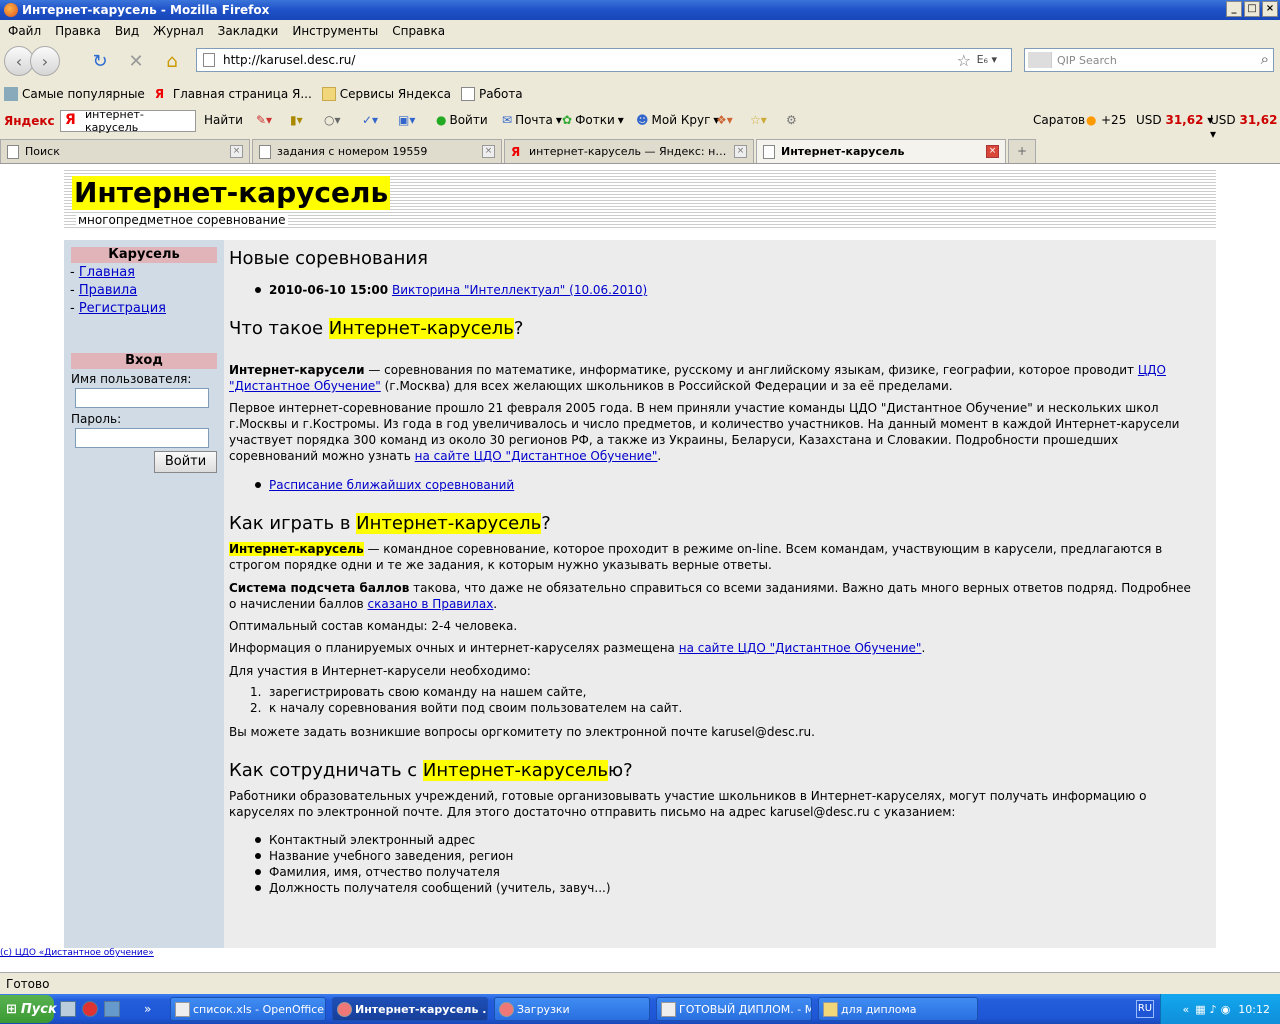 The width and height of the screenshot is (1280, 1024). I want to click on bookmark-yandex-services: Сервисы Яндекса, so click(386, 94).